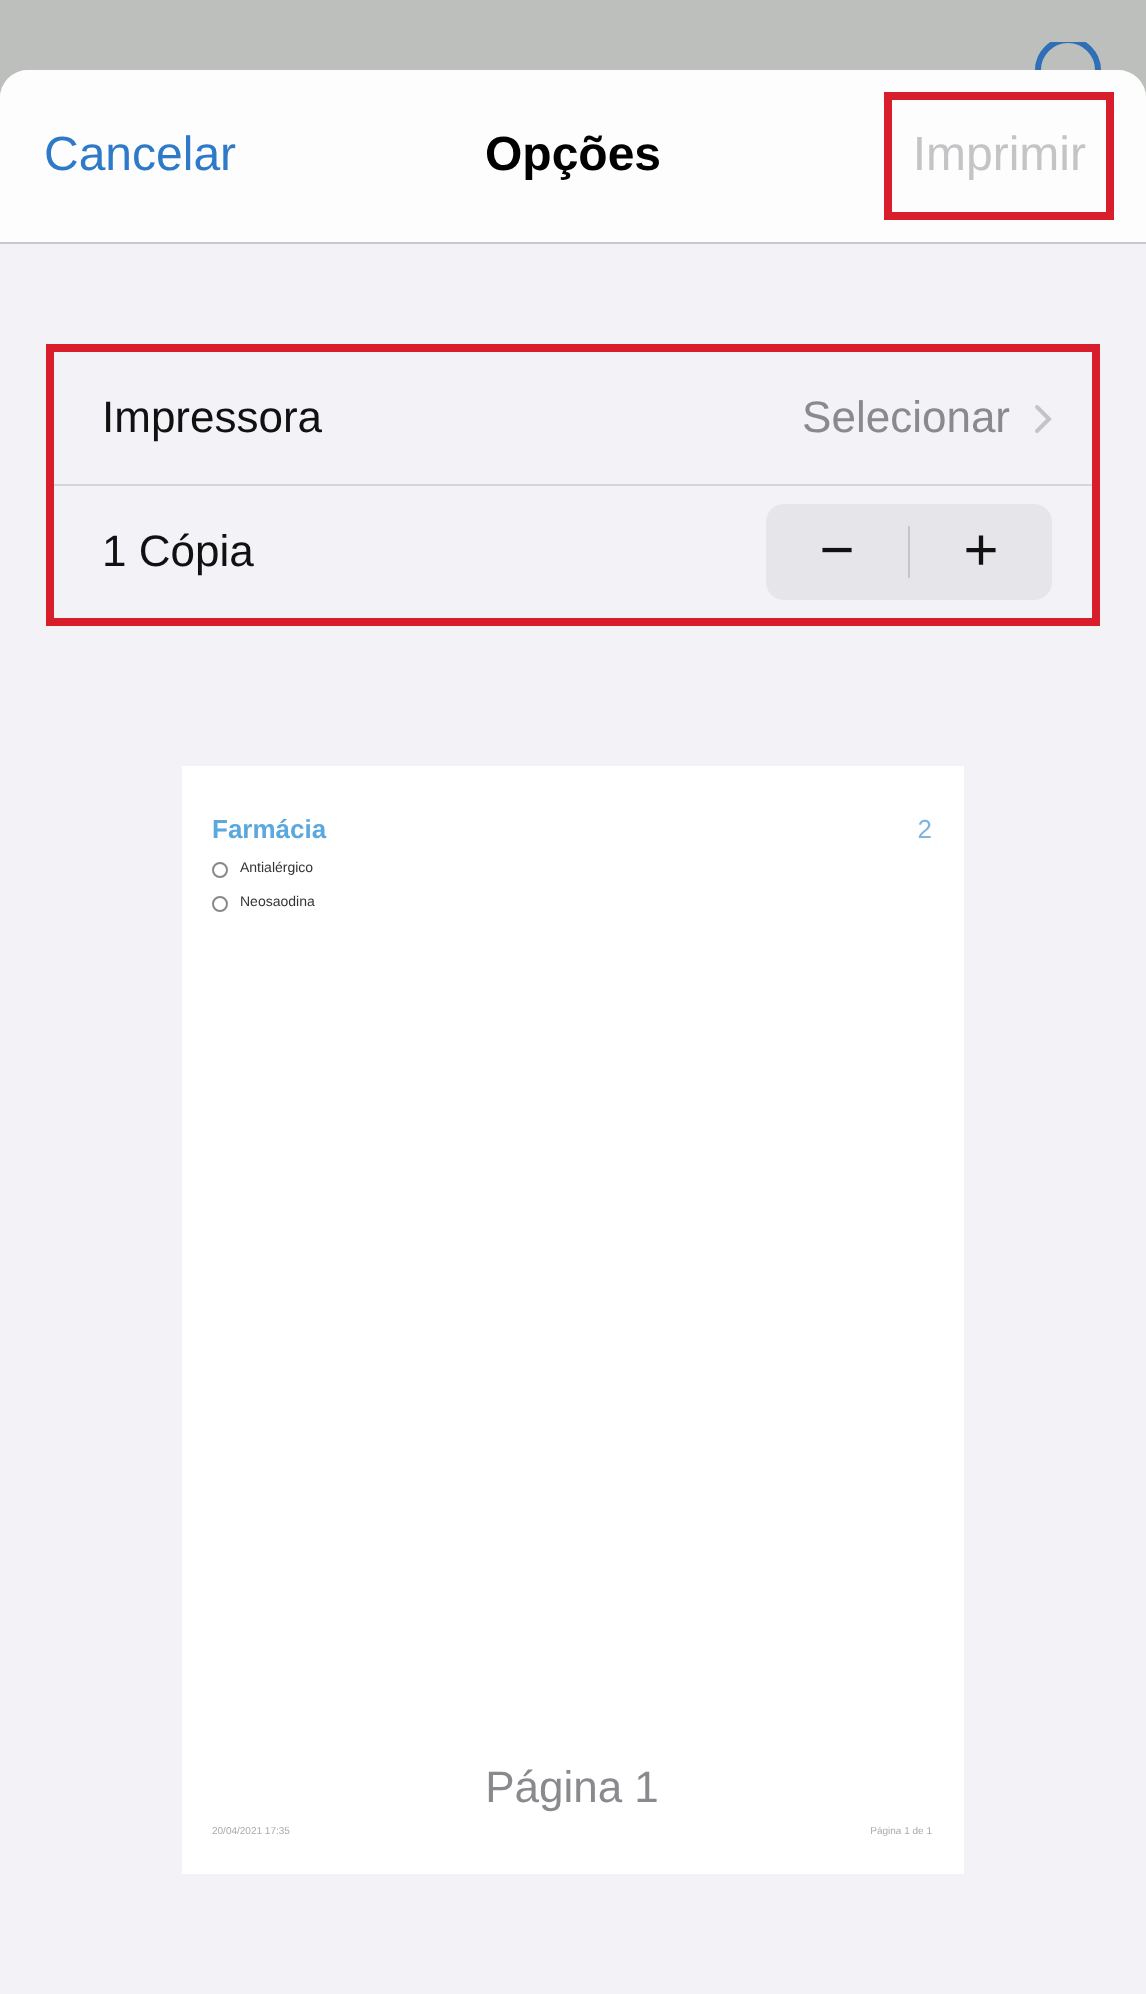  Describe the element at coordinates (837, 552) in the screenshot. I see `decrement-button: −` at that location.